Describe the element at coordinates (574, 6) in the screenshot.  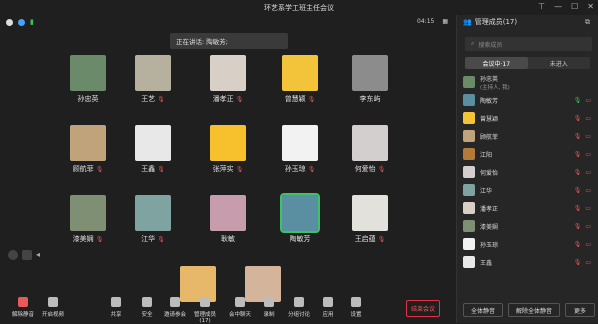
I see `maximize-icon: ☐` at that location.